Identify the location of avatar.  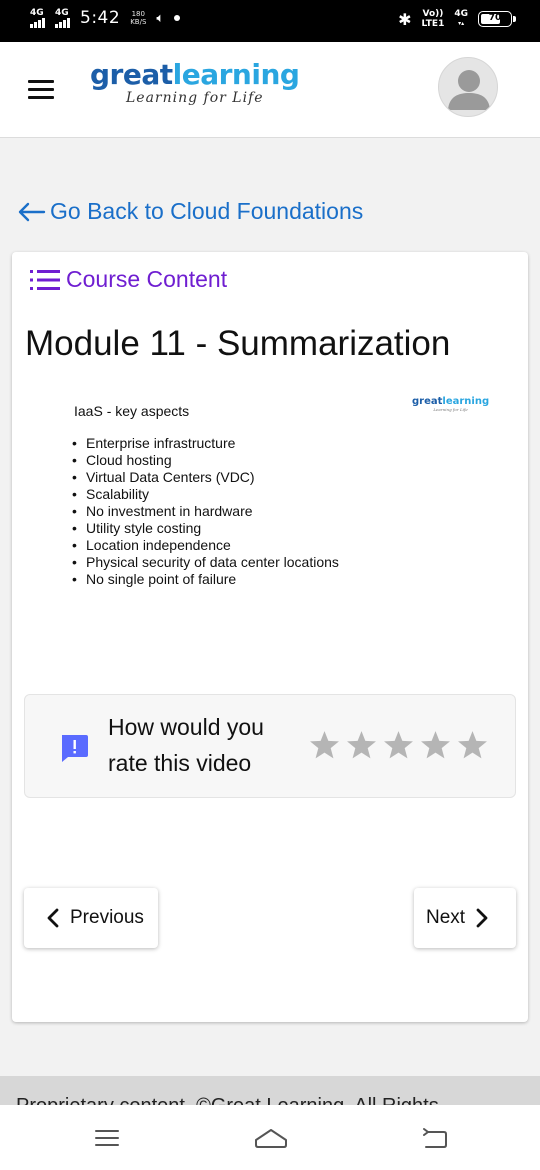
(468, 87).